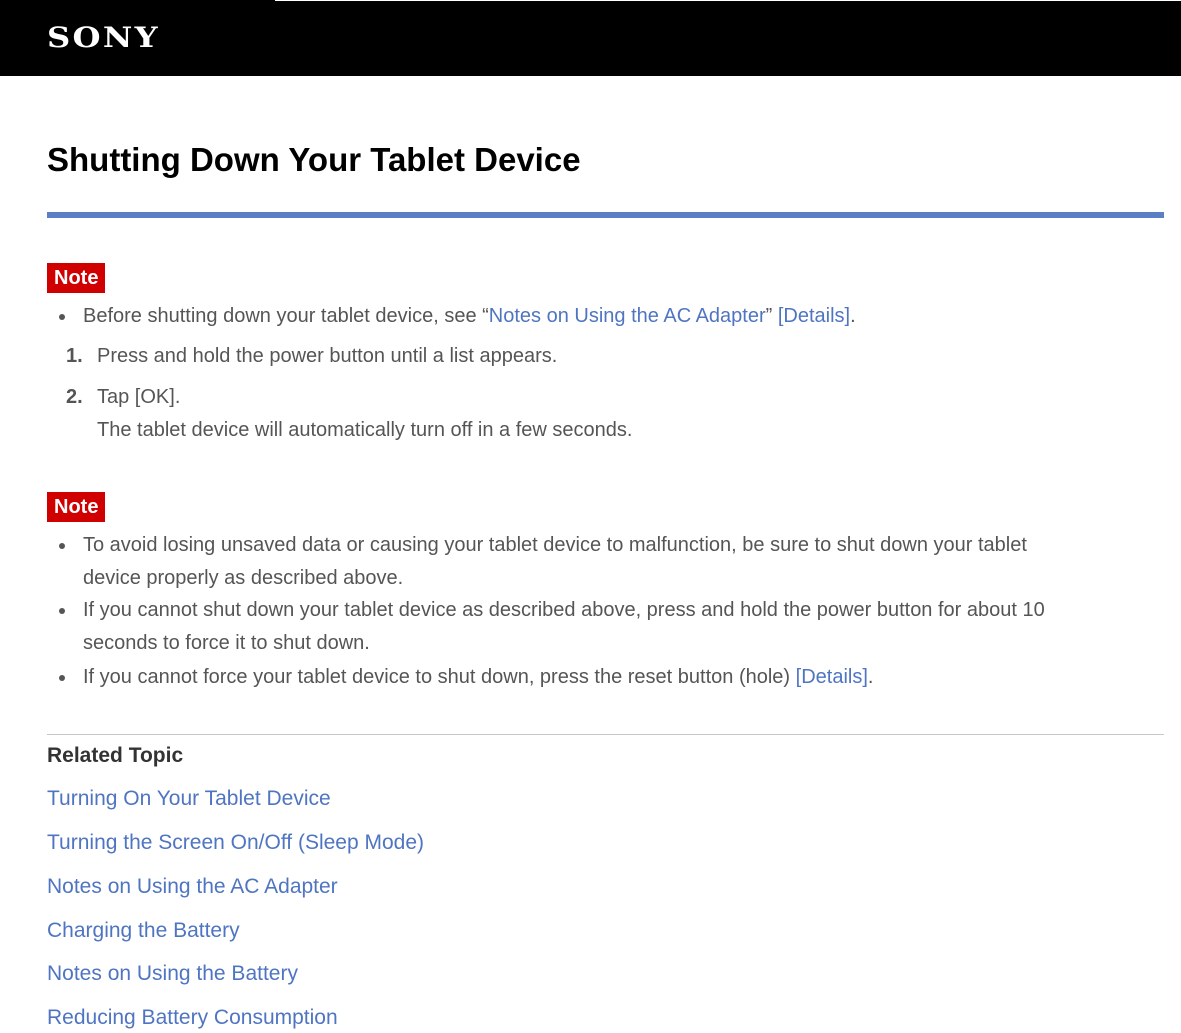 Image resolution: width=1181 pixels, height=1033 pixels. What do you see at coordinates (143, 931) in the screenshot?
I see `related-link-charging: Charging the Battery` at bounding box center [143, 931].